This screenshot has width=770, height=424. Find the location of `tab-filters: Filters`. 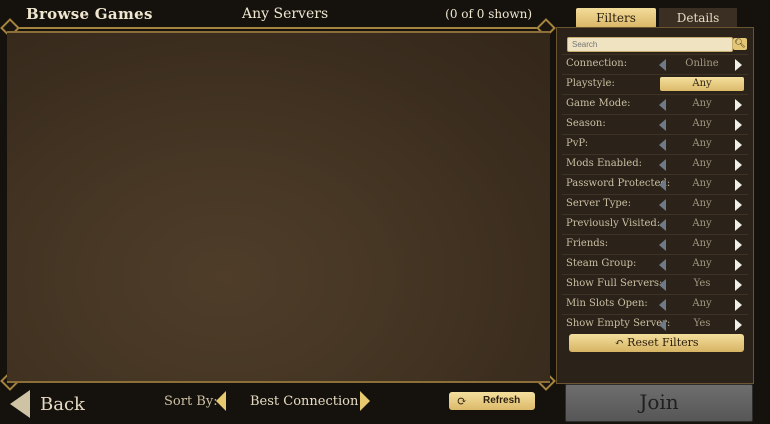

tab-filters: Filters is located at coordinates (616, 18).